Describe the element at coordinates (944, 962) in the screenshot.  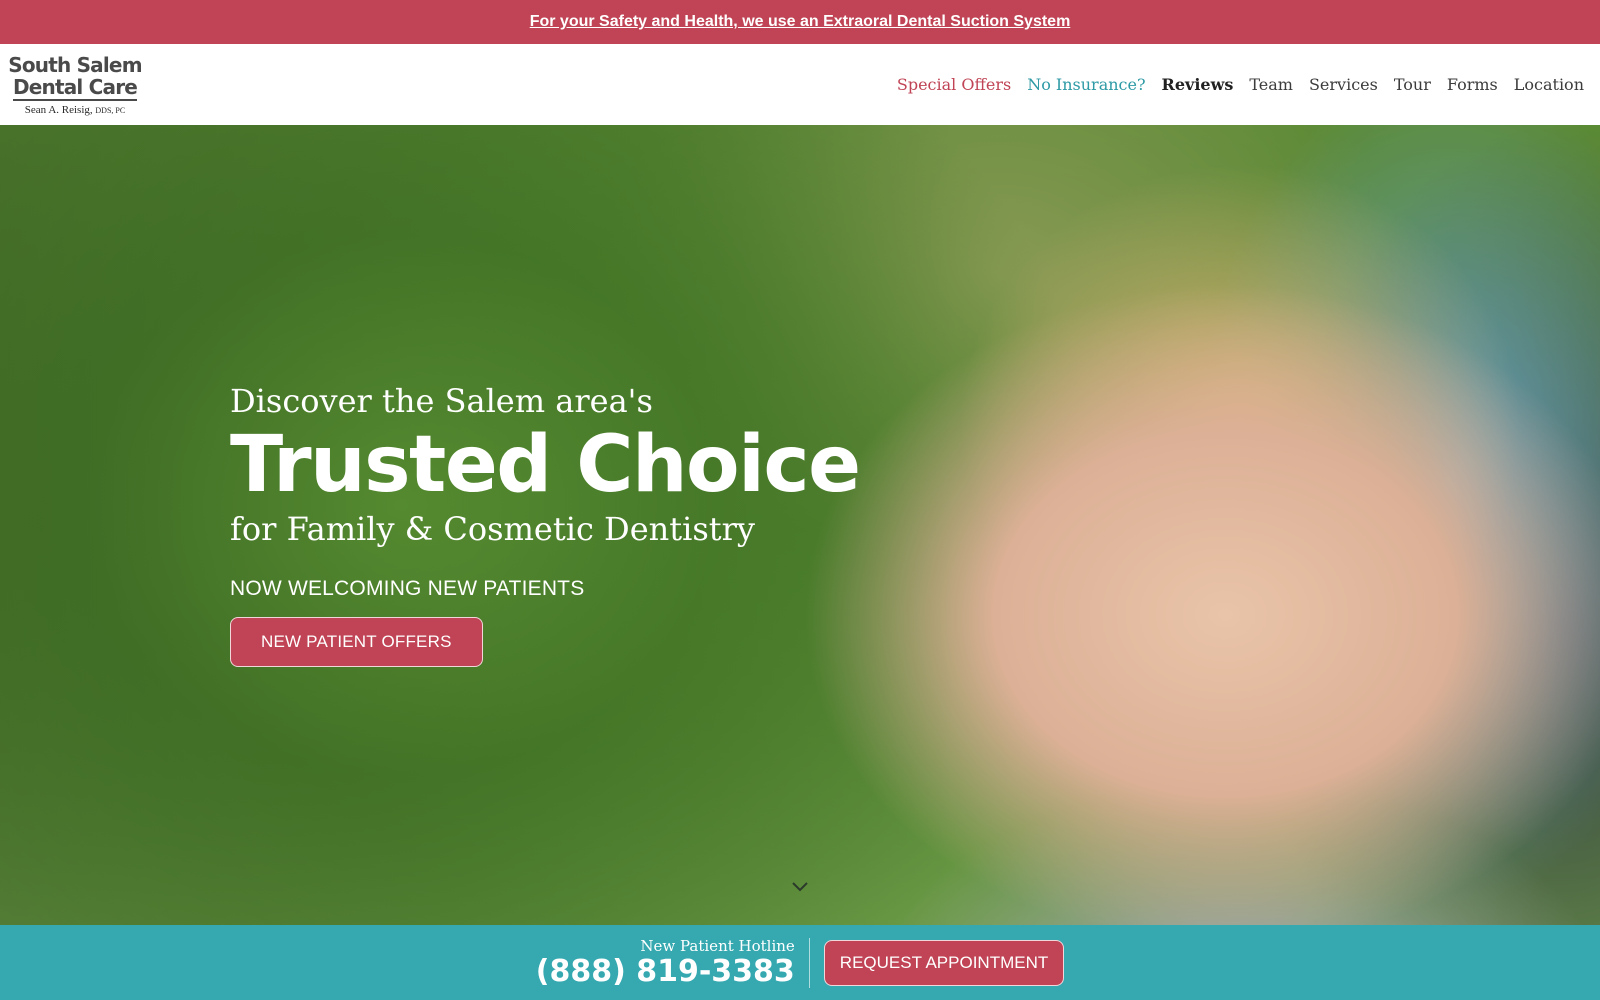
I see `request-appointment-button: REQUEST APPOINTMENT` at that location.